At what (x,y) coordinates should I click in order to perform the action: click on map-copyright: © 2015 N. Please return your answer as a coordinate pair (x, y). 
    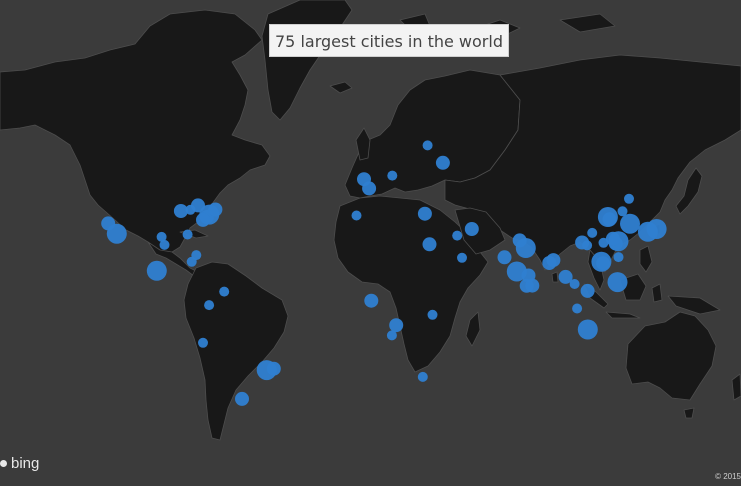
    Looking at the image, I should click on (728, 476).